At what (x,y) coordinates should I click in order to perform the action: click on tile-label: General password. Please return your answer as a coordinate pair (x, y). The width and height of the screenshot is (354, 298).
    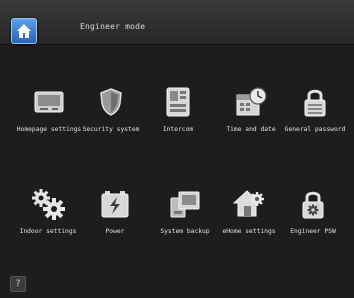
    Looking at the image, I should click on (315, 129).